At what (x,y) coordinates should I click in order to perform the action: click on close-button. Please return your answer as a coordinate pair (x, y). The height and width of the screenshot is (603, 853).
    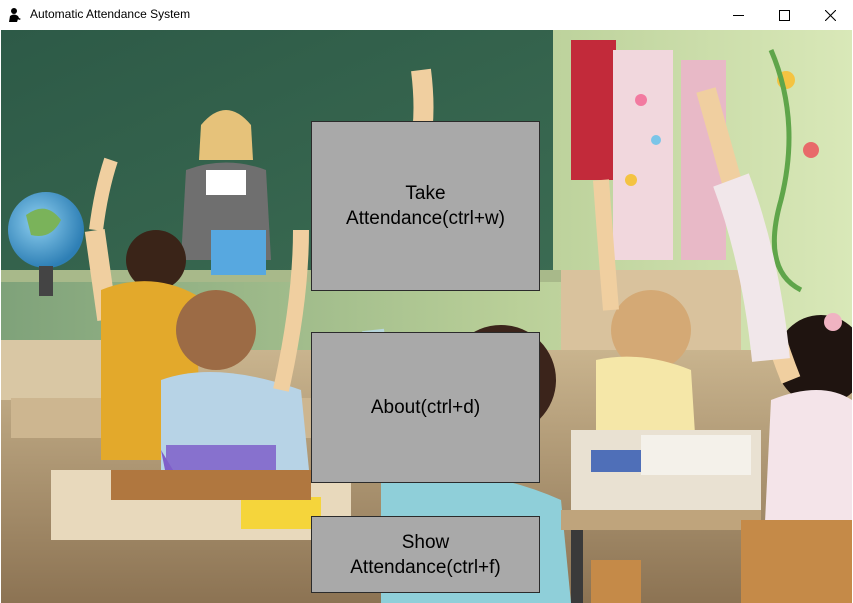
    Looking at the image, I should click on (830, 15).